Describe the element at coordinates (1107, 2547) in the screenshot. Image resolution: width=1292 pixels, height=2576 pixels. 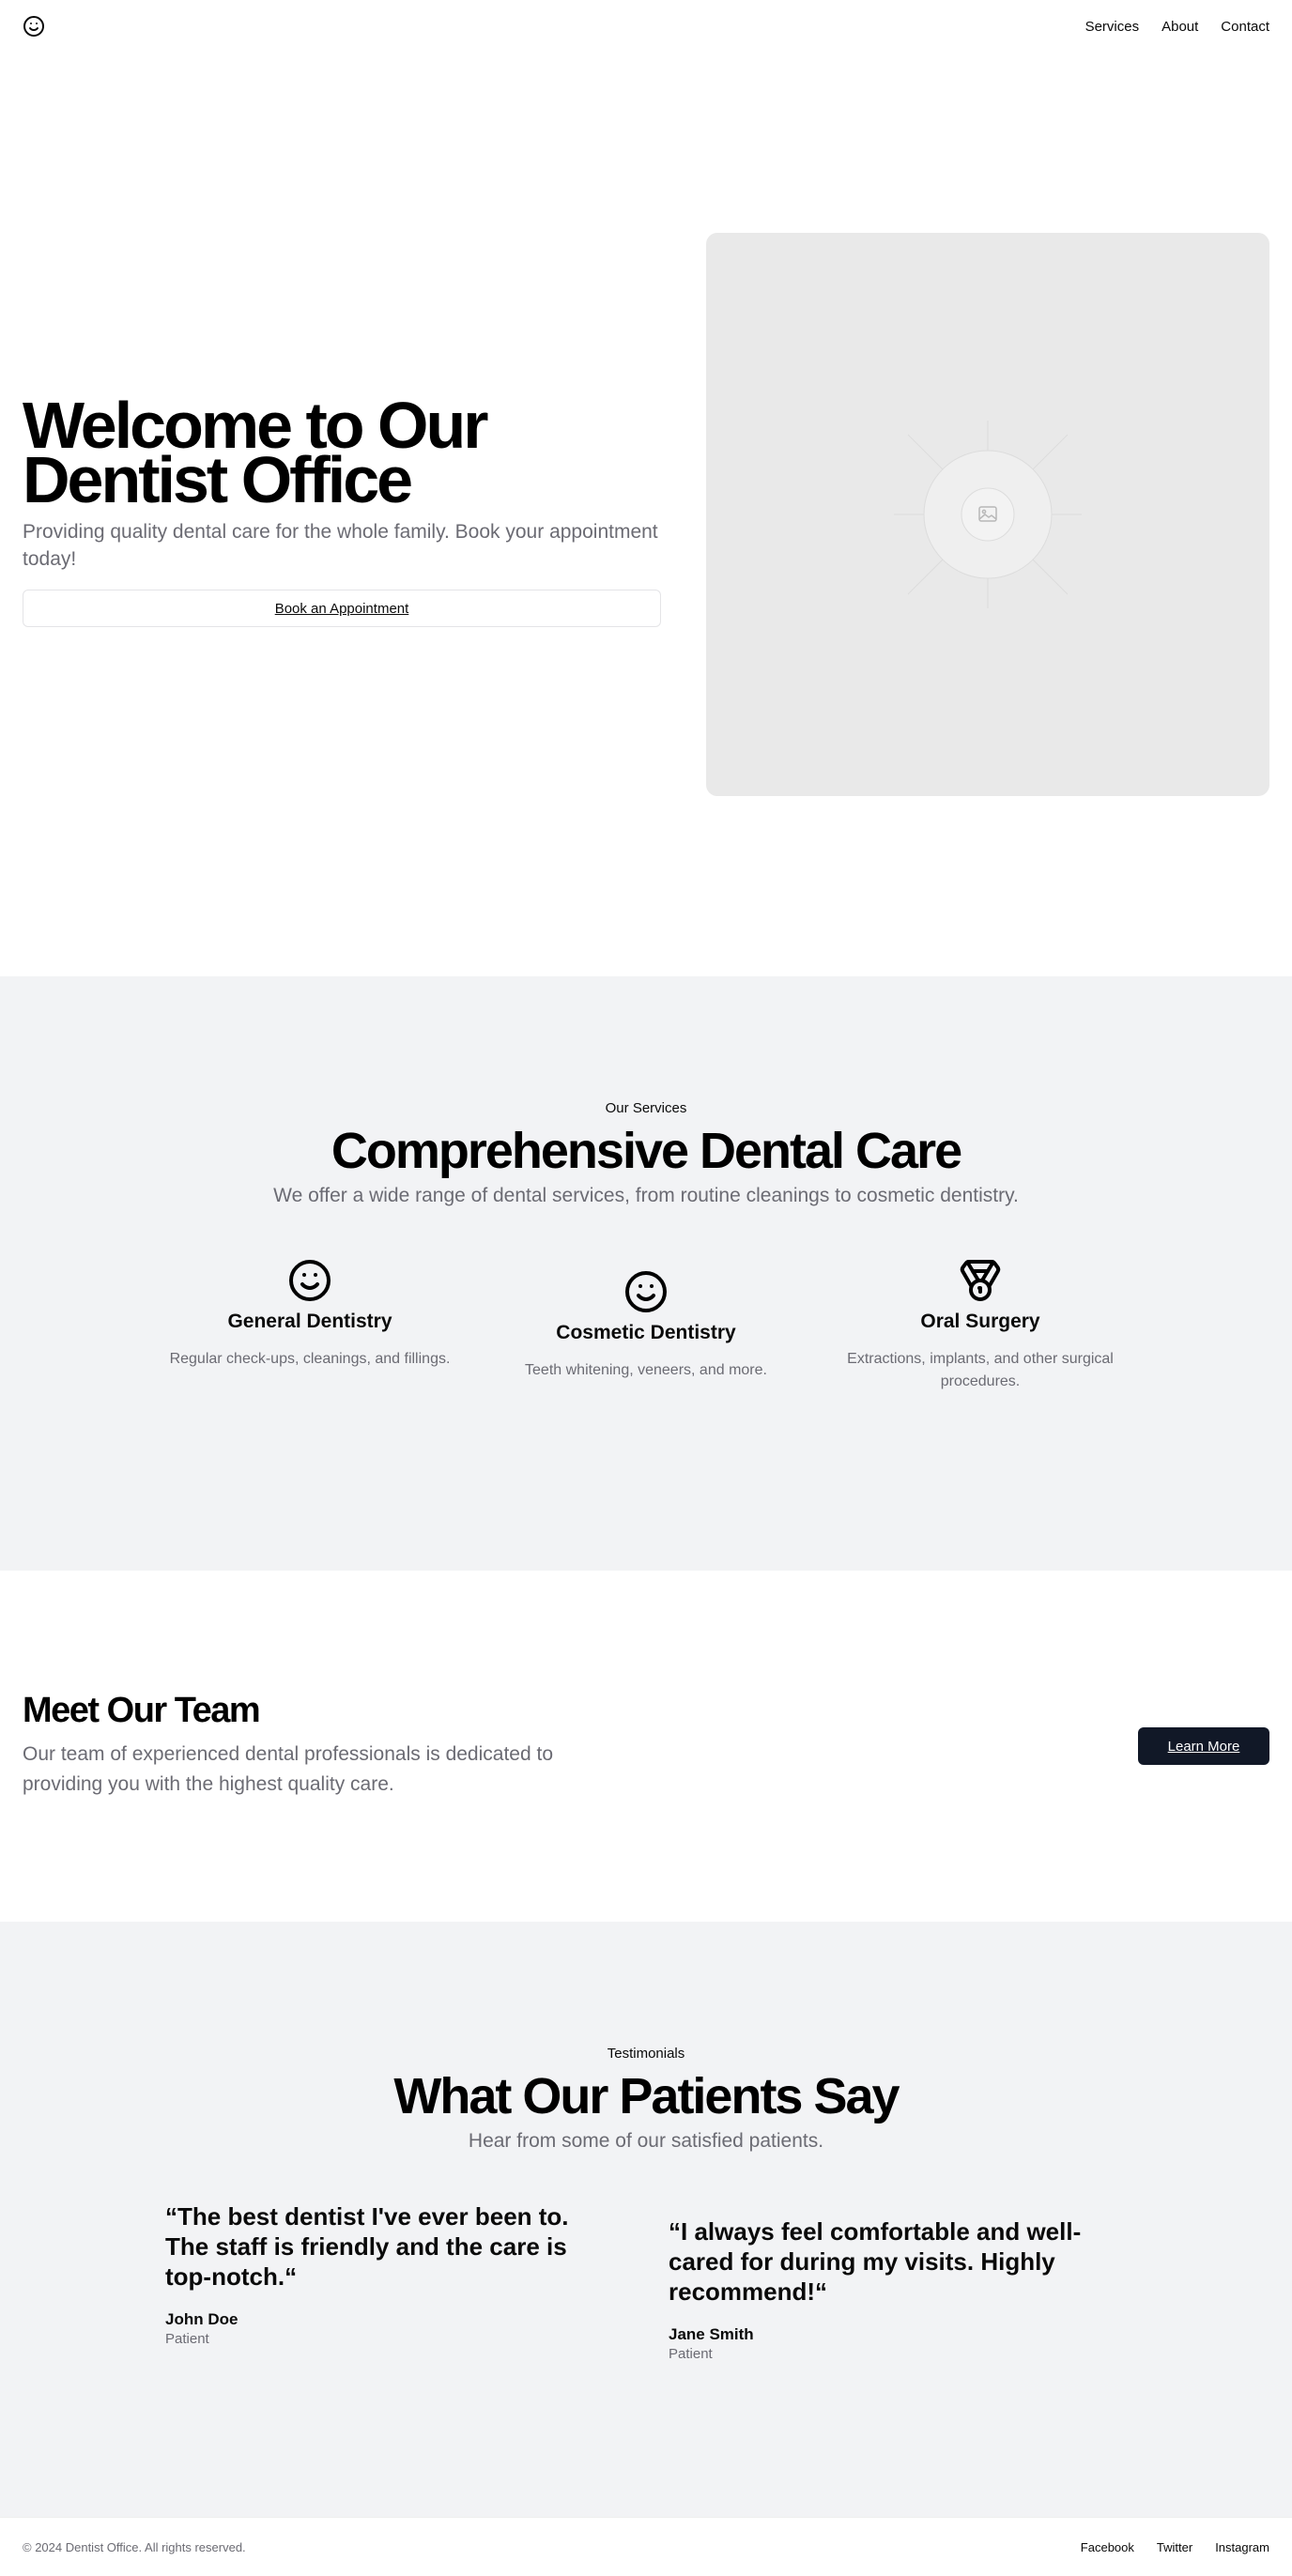
I see `facebook-link: Facebook` at that location.